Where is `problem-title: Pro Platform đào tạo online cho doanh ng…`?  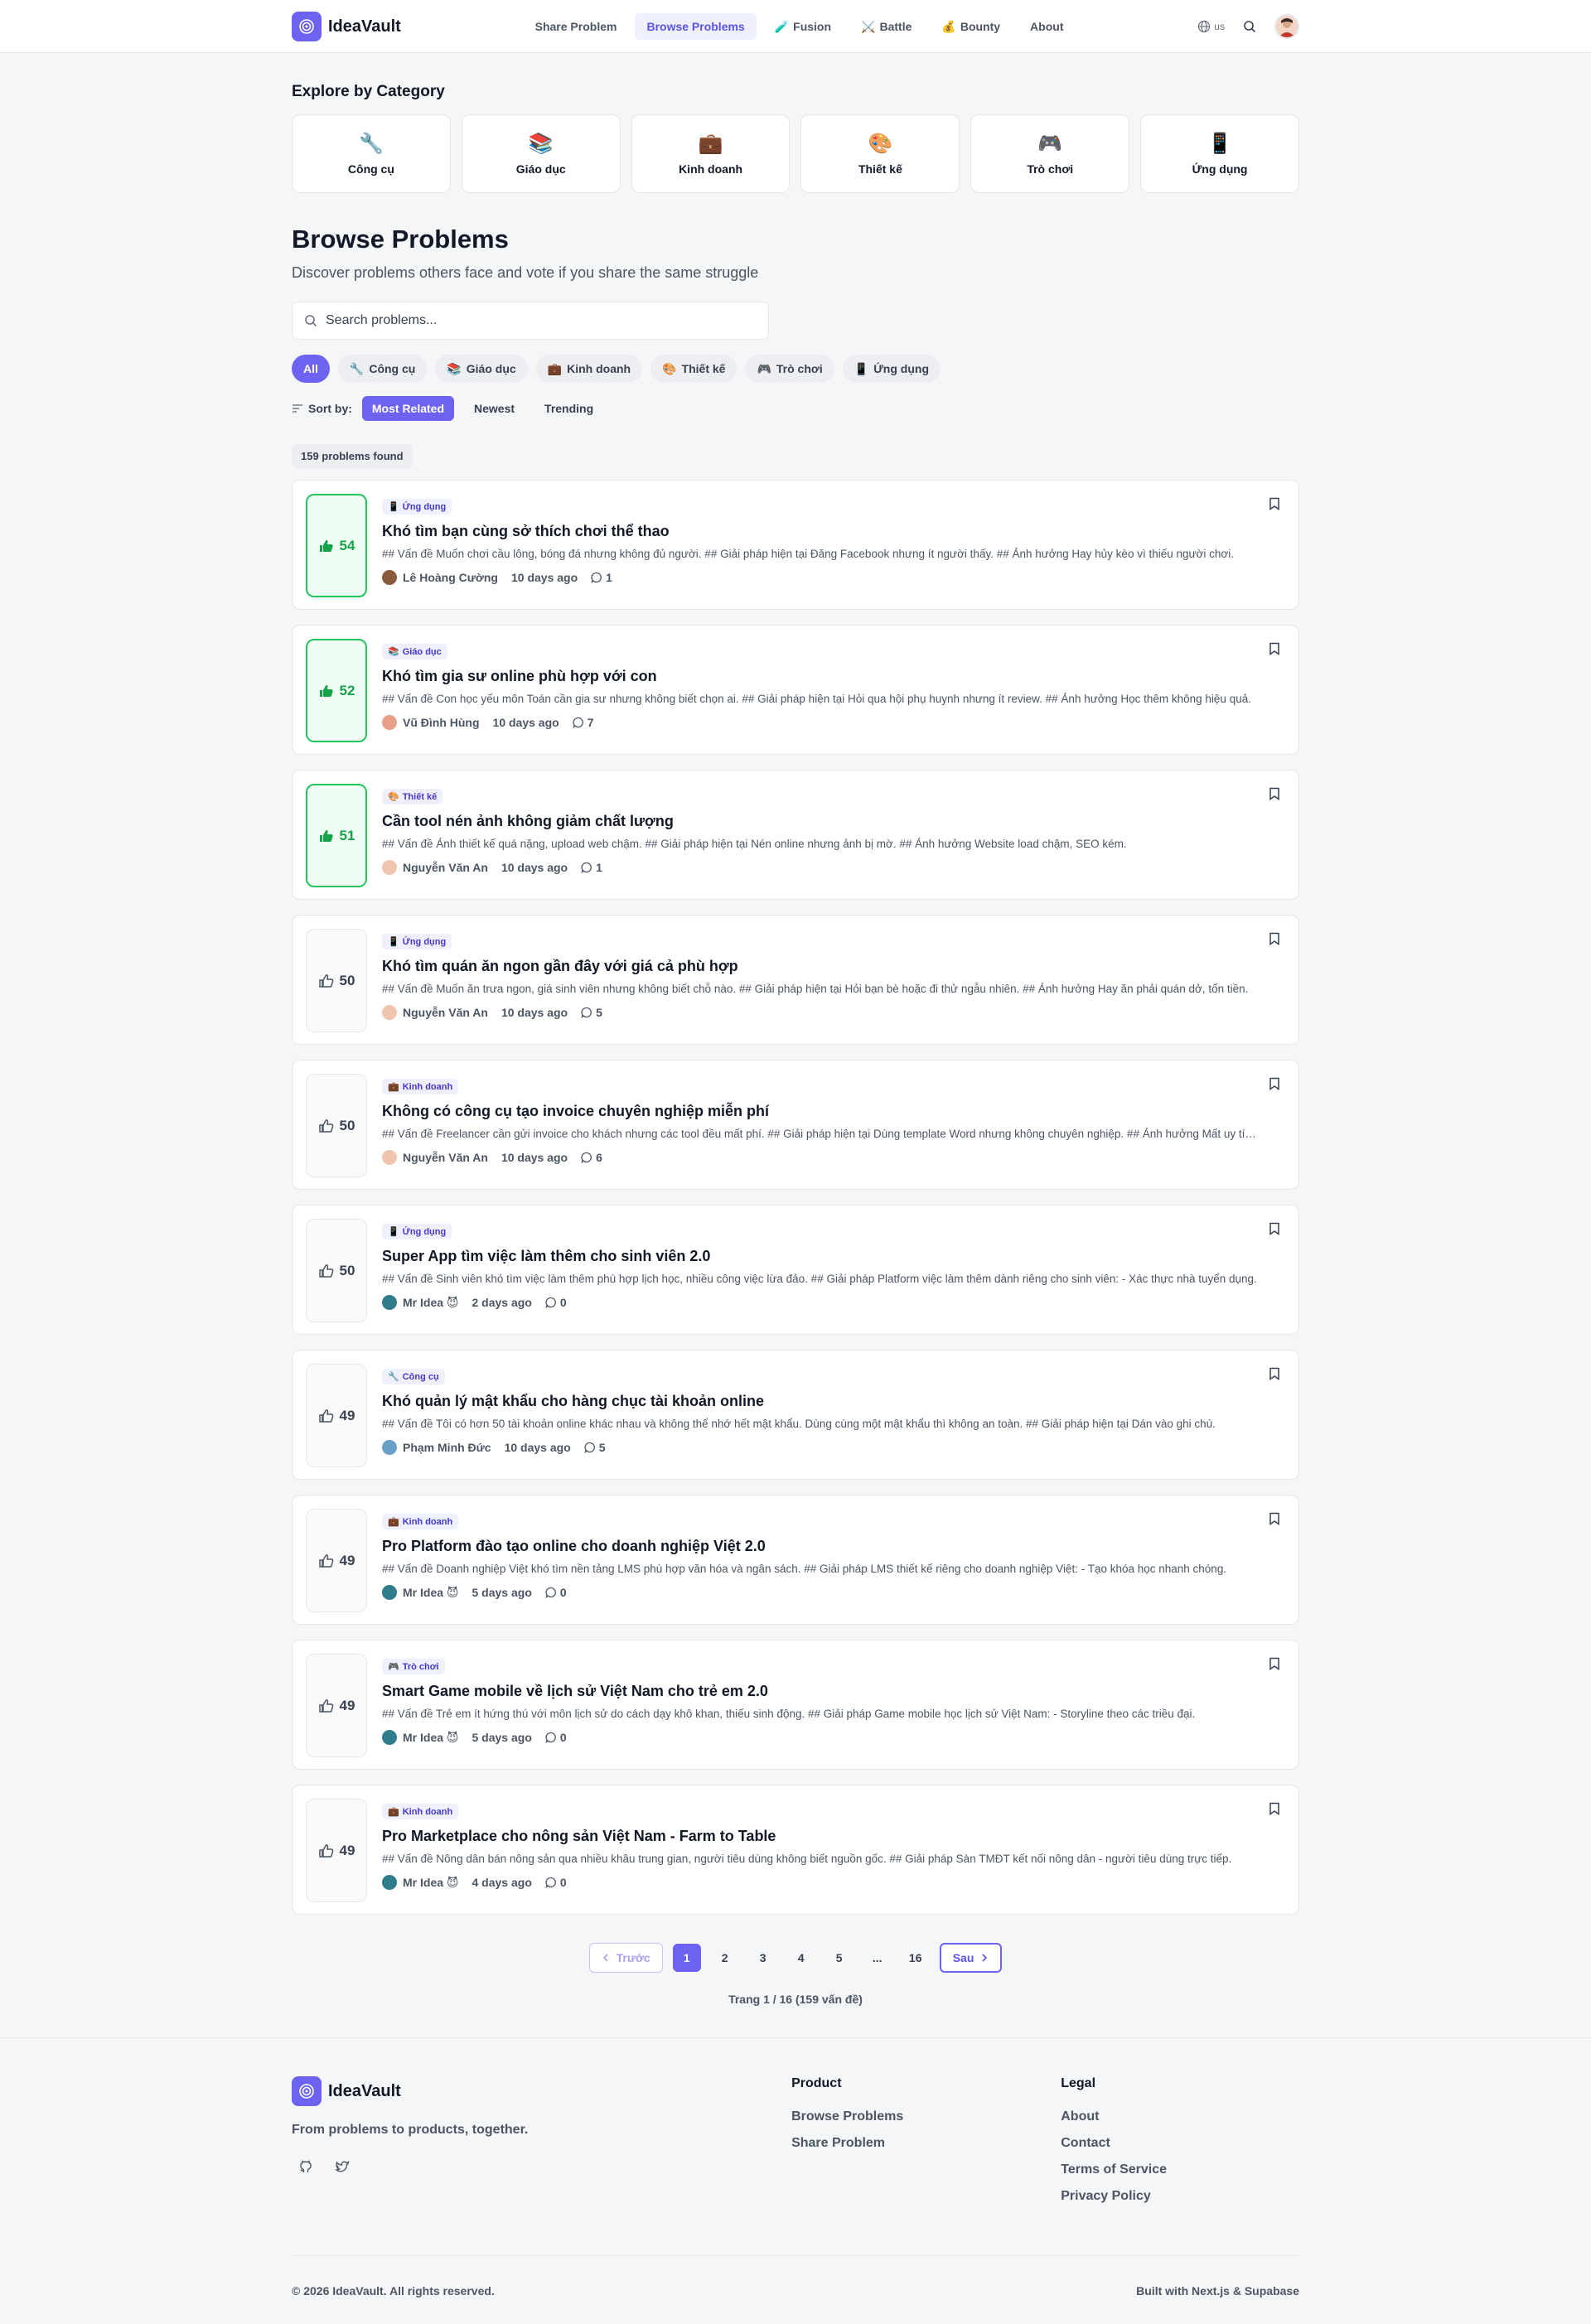
problem-title: Pro Platform đào tạo online cho doanh ng… is located at coordinates (833, 1546).